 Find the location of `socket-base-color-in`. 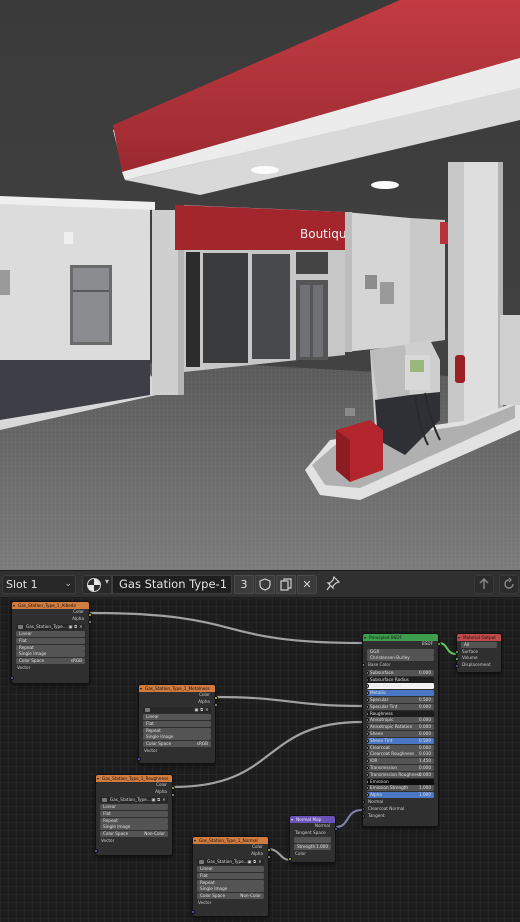

socket-base-color-in is located at coordinates (364, 665).